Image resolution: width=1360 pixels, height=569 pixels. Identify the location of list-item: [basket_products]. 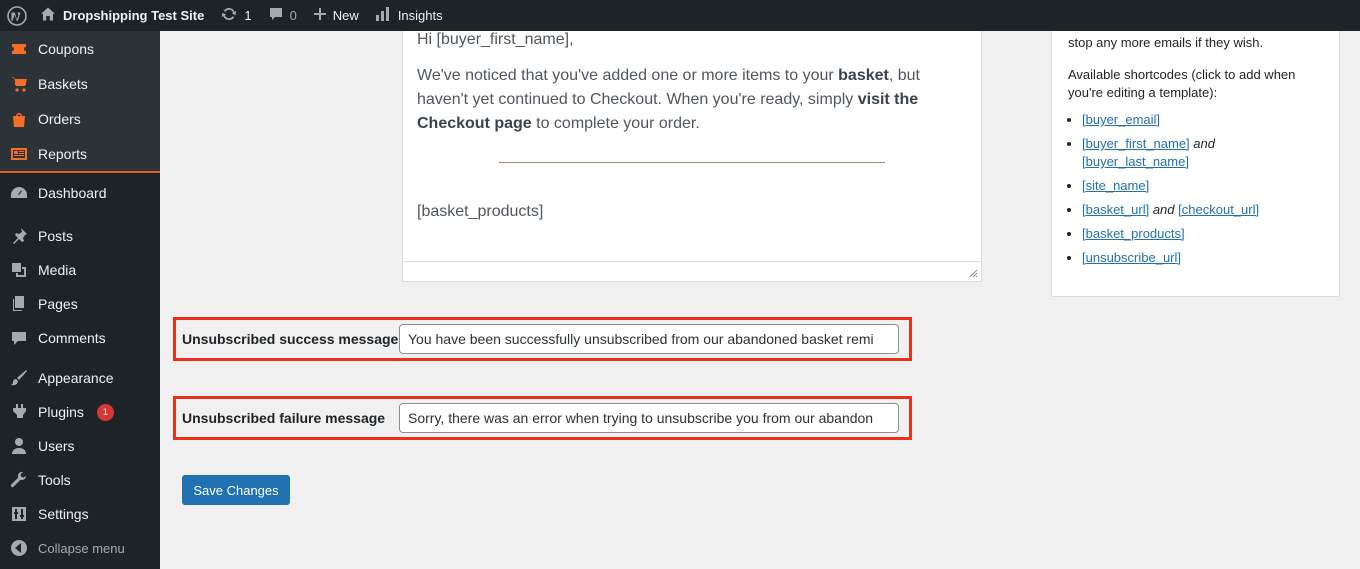
(1202, 234).